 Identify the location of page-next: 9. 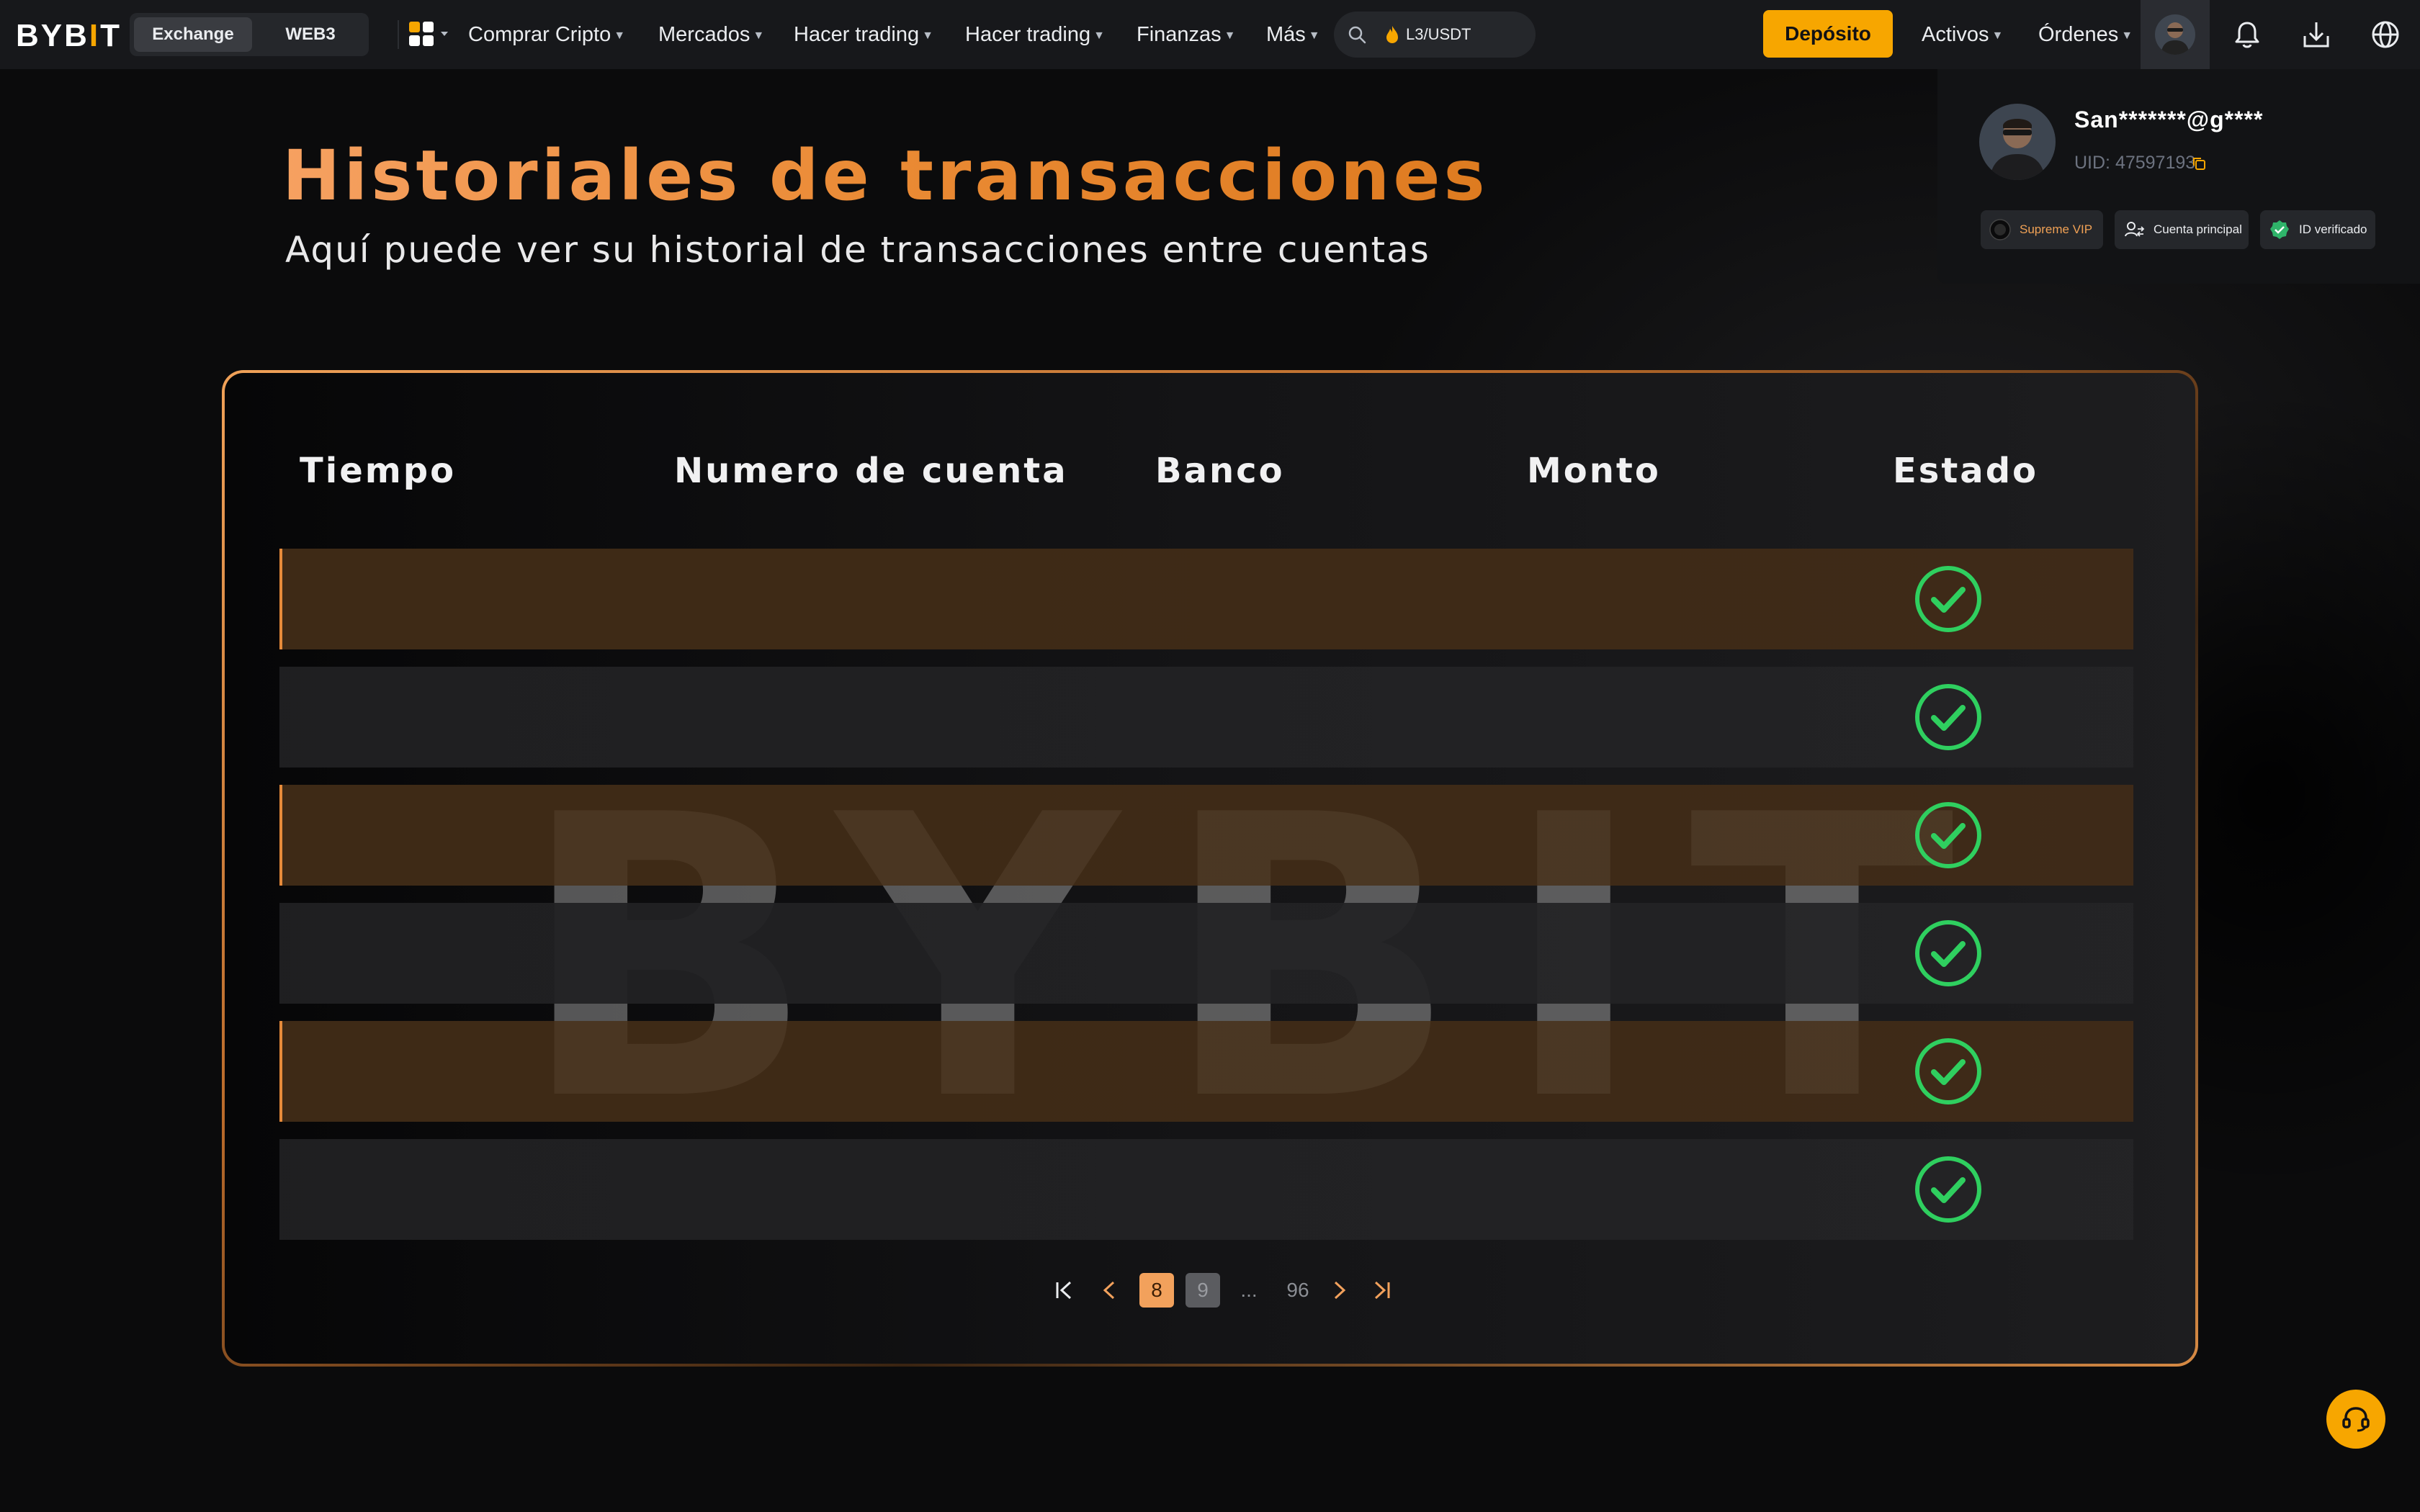
(1203, 1290).